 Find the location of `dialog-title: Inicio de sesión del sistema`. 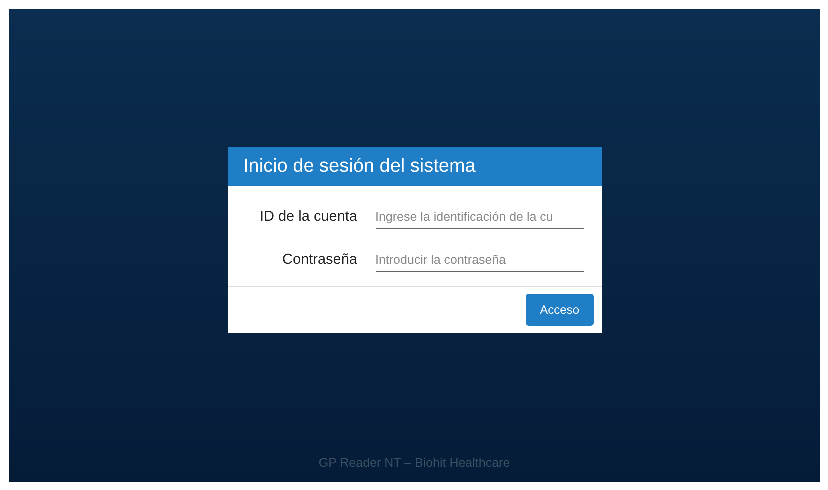

dialog-title: Inicio de sesión del sistema is located at coordinates (415, 166).